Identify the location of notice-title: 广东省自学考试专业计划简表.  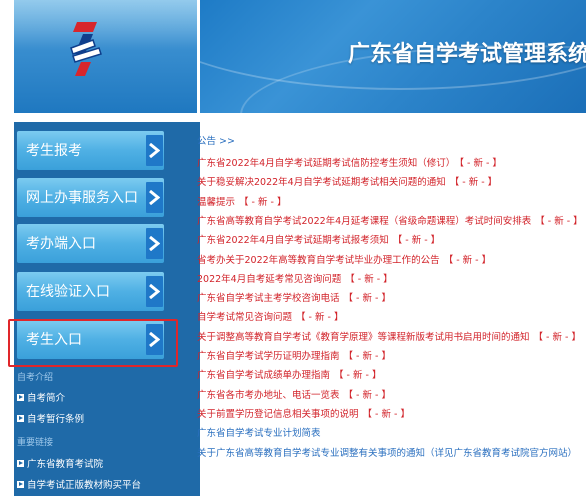
(259, 434).